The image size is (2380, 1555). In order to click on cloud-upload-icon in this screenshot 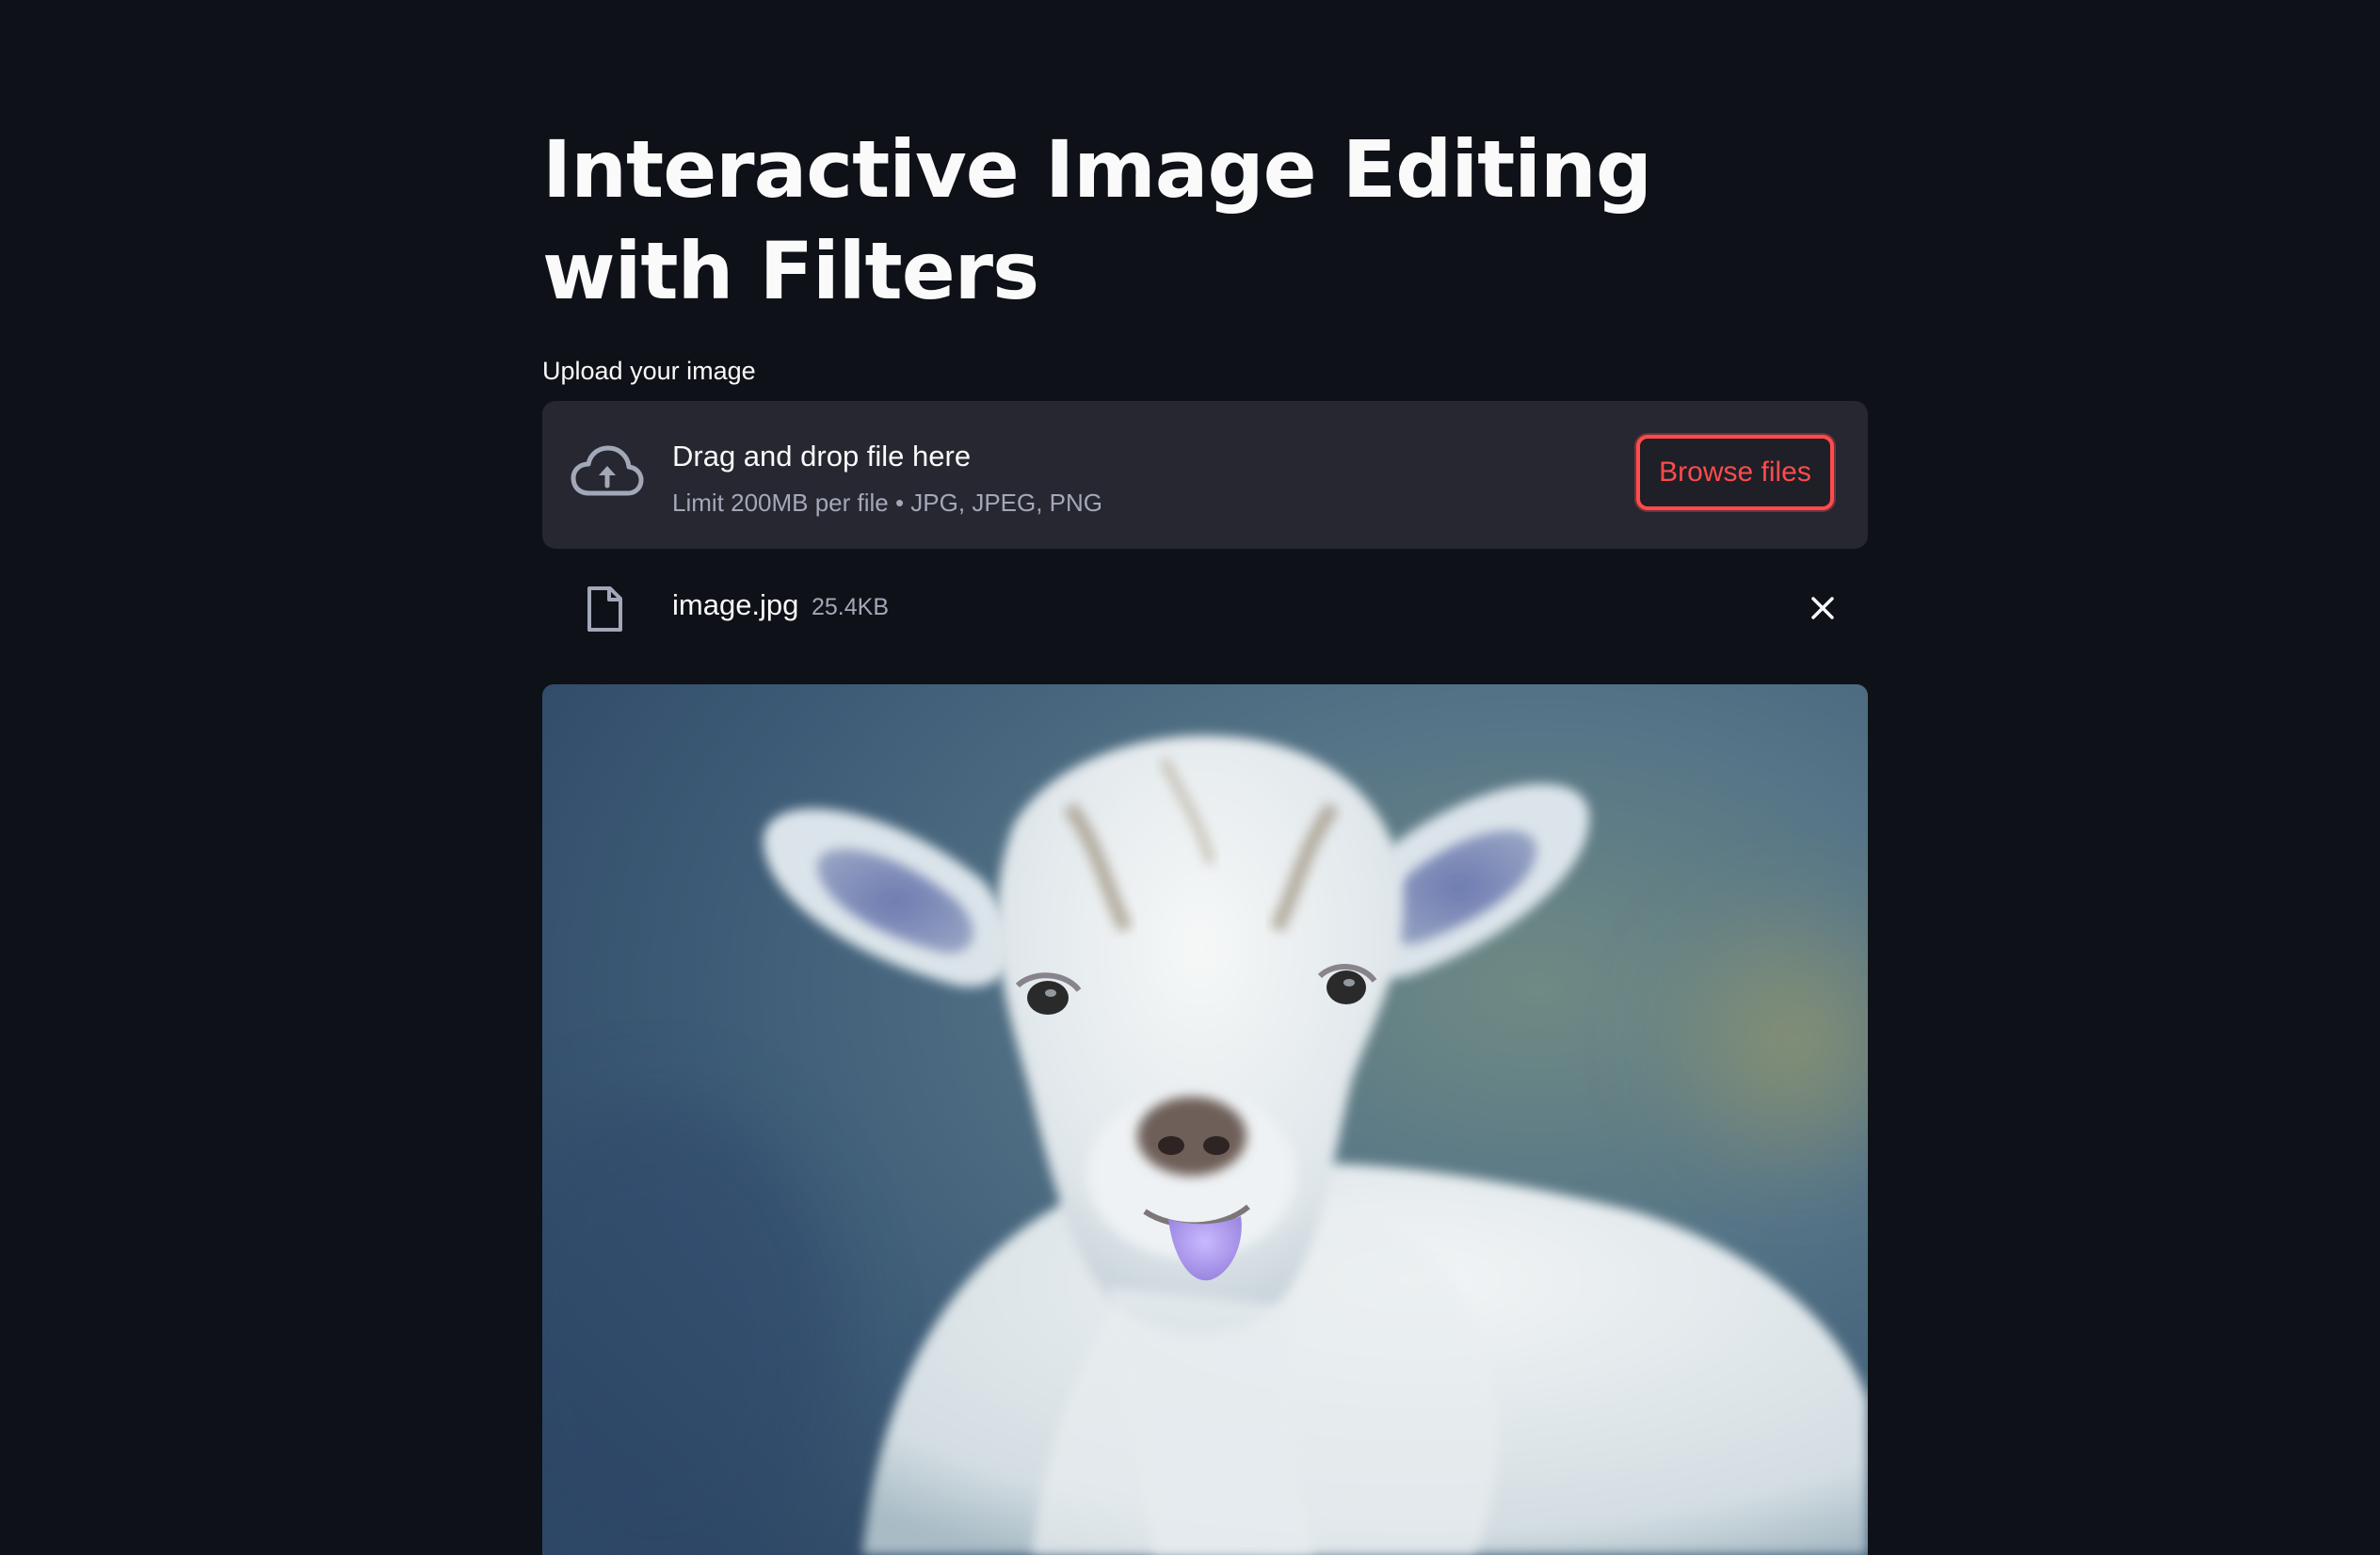, I will do `click(607, 470)`.